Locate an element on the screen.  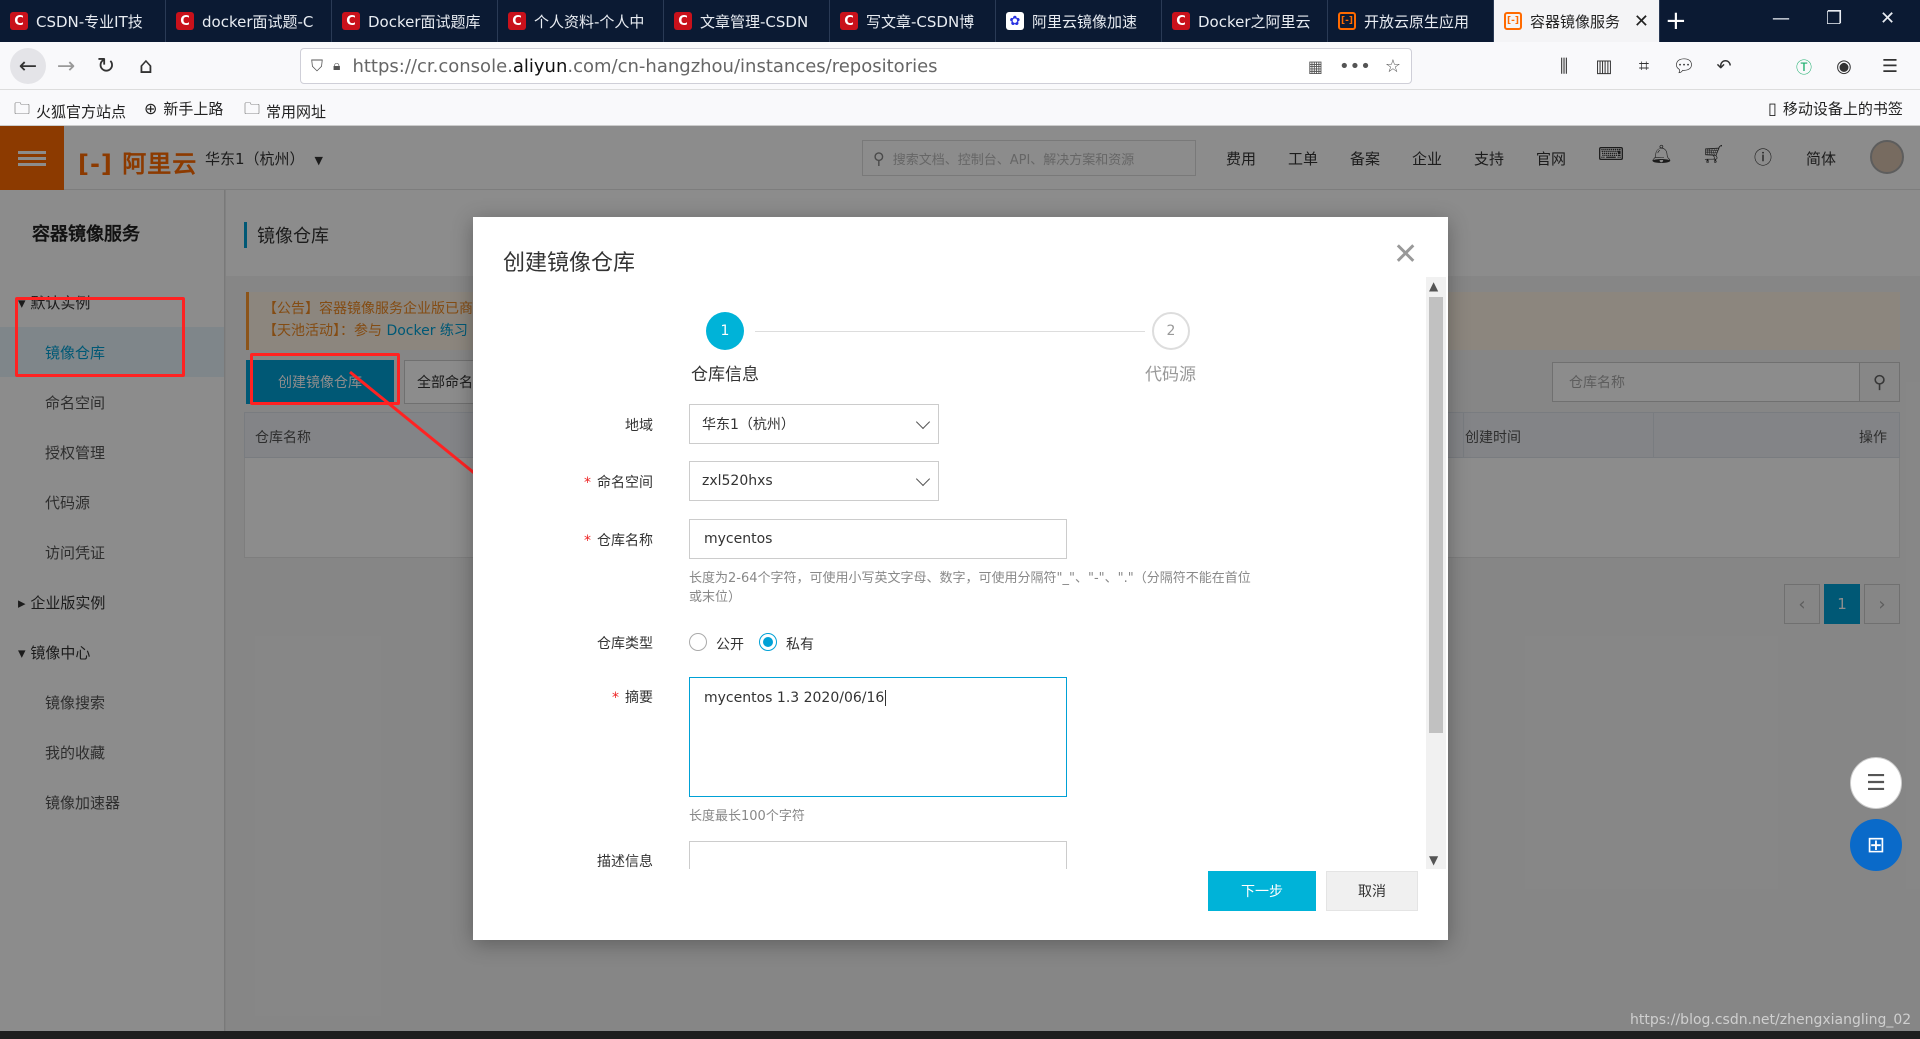
step-2-label: 代码源 is located at coordinates (1170, 375).